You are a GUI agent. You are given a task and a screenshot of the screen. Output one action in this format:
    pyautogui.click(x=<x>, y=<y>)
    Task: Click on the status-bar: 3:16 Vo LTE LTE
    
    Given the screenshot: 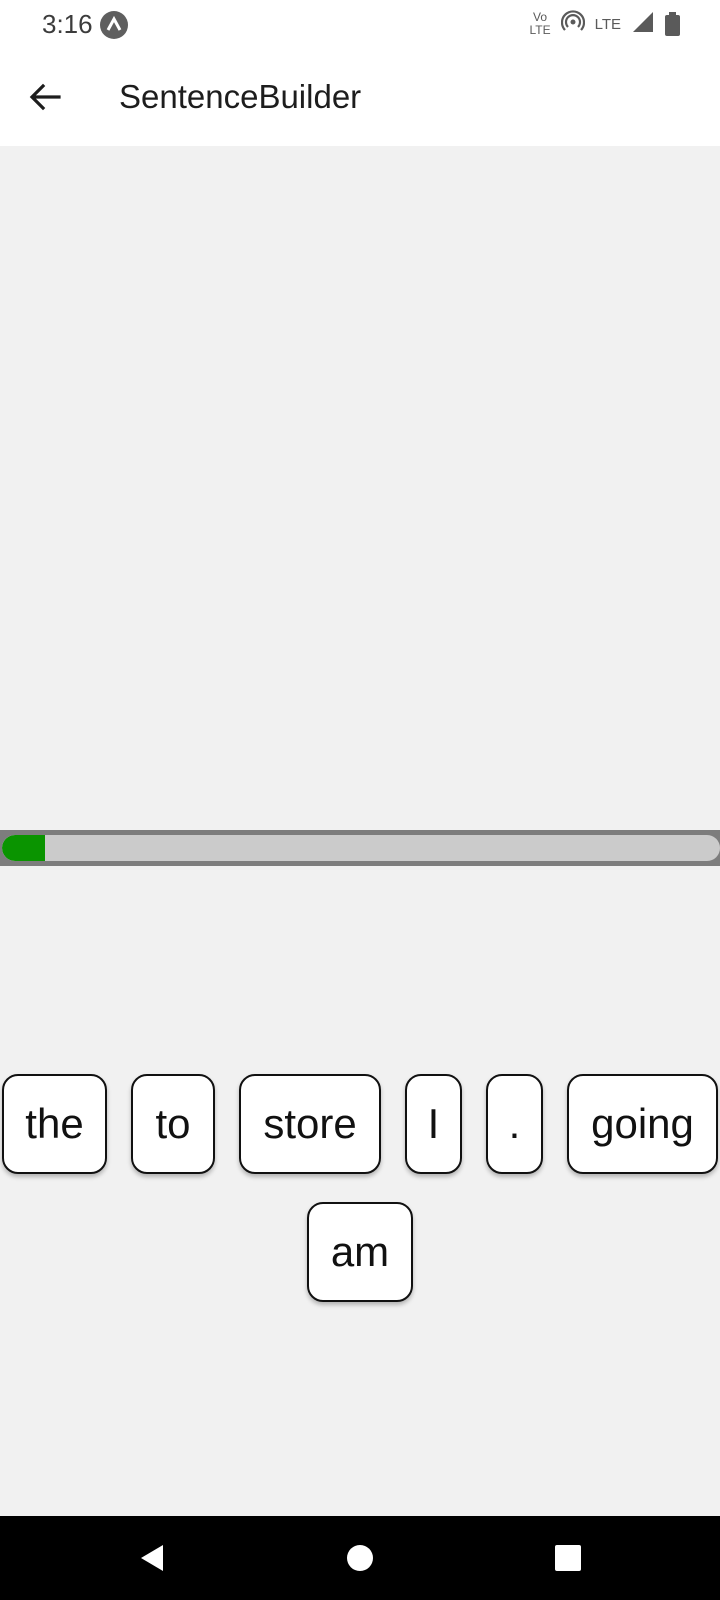 What is the action you would take?
    pyautogui.click(x=360, y=24)
    